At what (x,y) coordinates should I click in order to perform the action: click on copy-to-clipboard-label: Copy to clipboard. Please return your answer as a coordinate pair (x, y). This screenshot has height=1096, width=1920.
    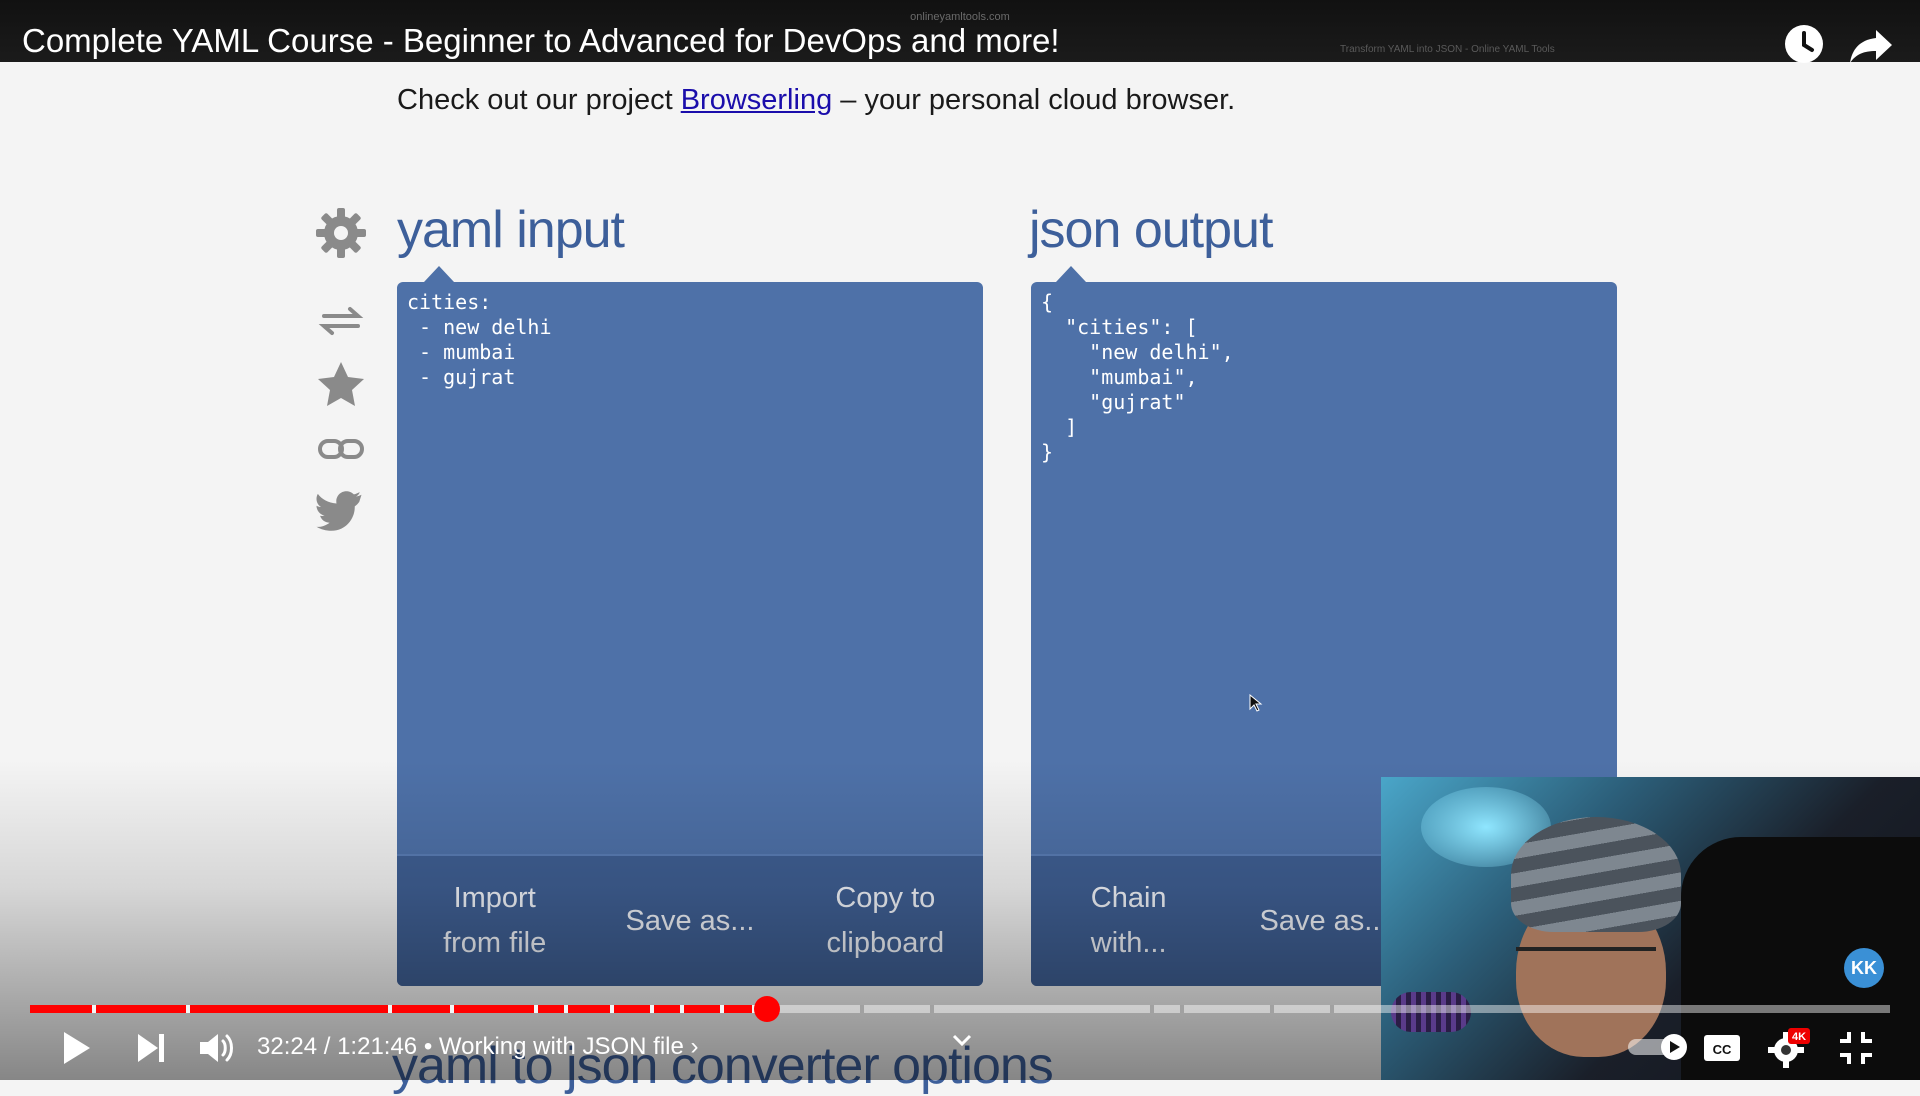
    Looking at the image, I should click on (885, 920).